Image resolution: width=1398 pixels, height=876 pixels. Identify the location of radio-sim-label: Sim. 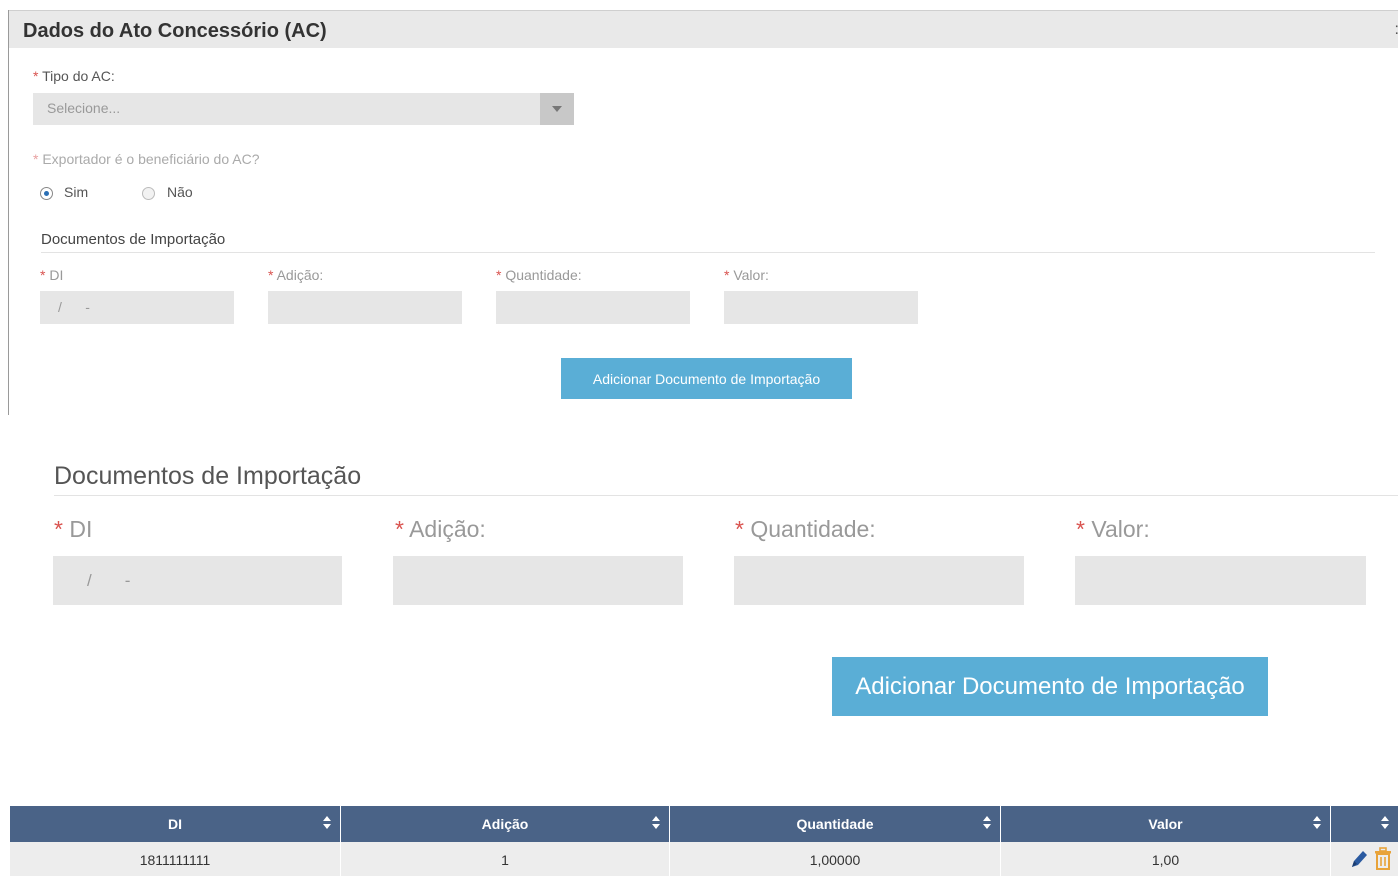
(76, 192).